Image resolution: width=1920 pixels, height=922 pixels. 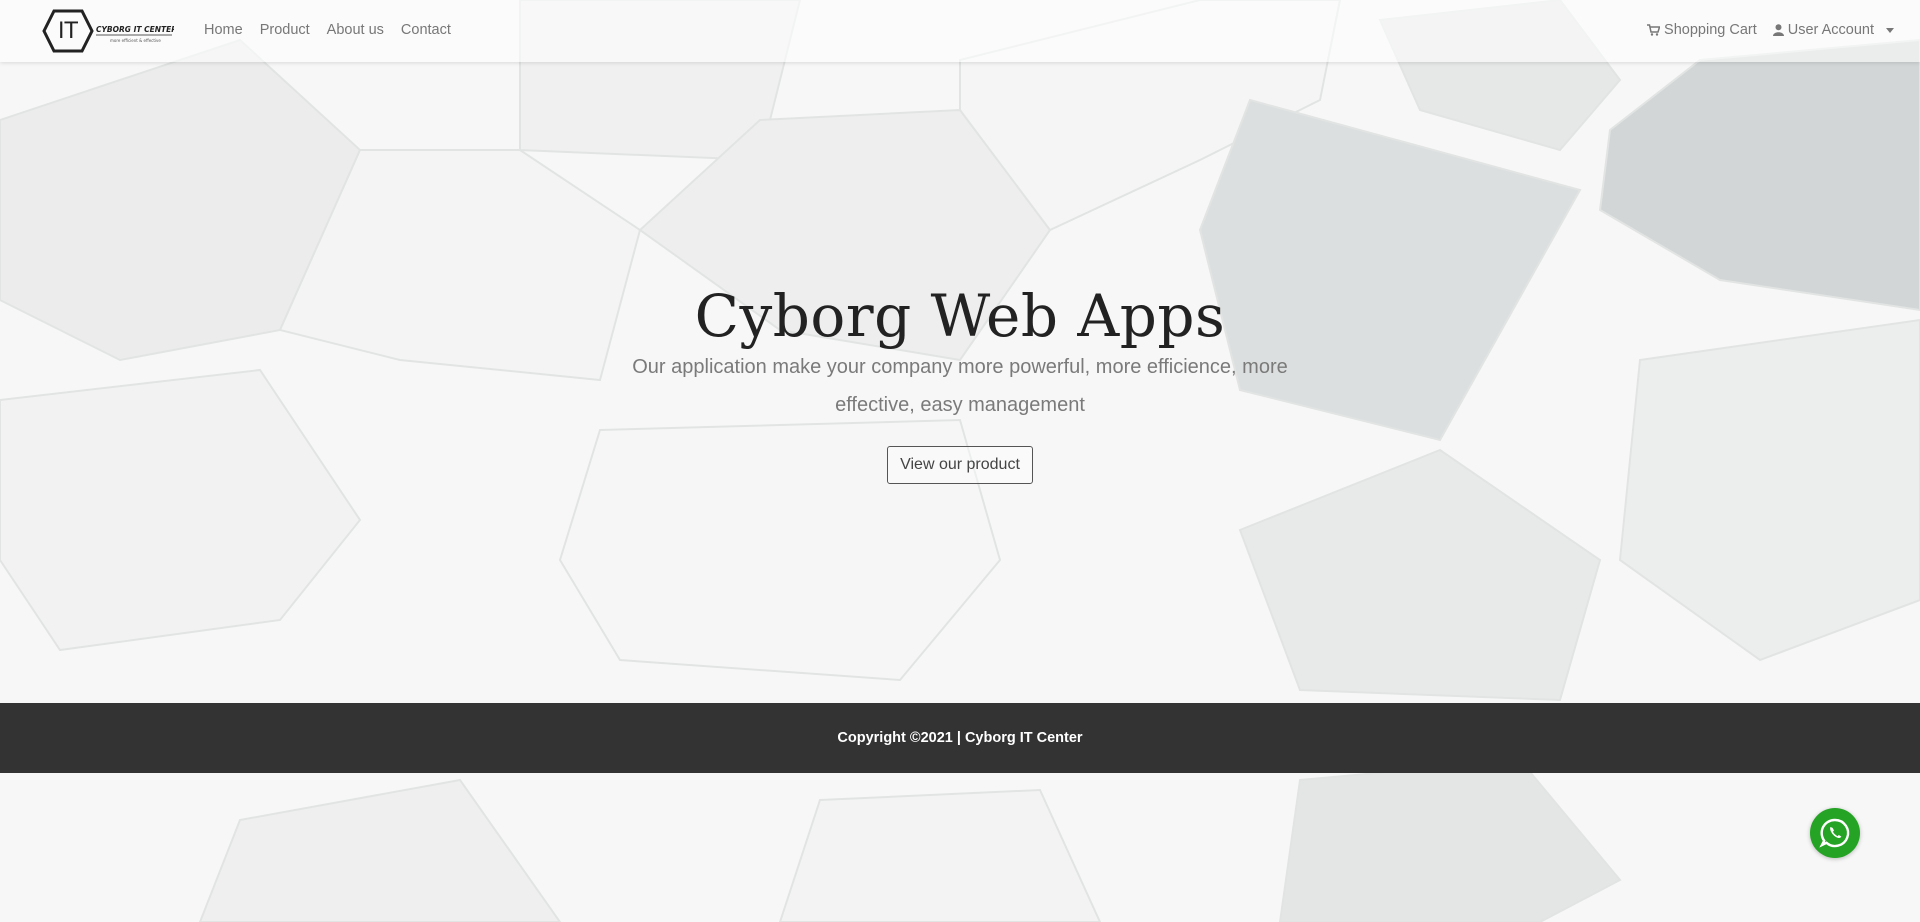 I want to click on shopping-cart-link: Shopping Cart, so click(x=1702, y=30).